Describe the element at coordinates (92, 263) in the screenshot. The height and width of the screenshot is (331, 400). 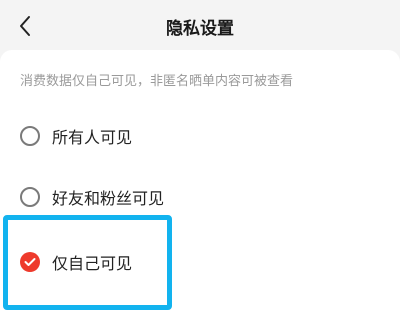
I see `option-label: 仅自己可见` at that location.